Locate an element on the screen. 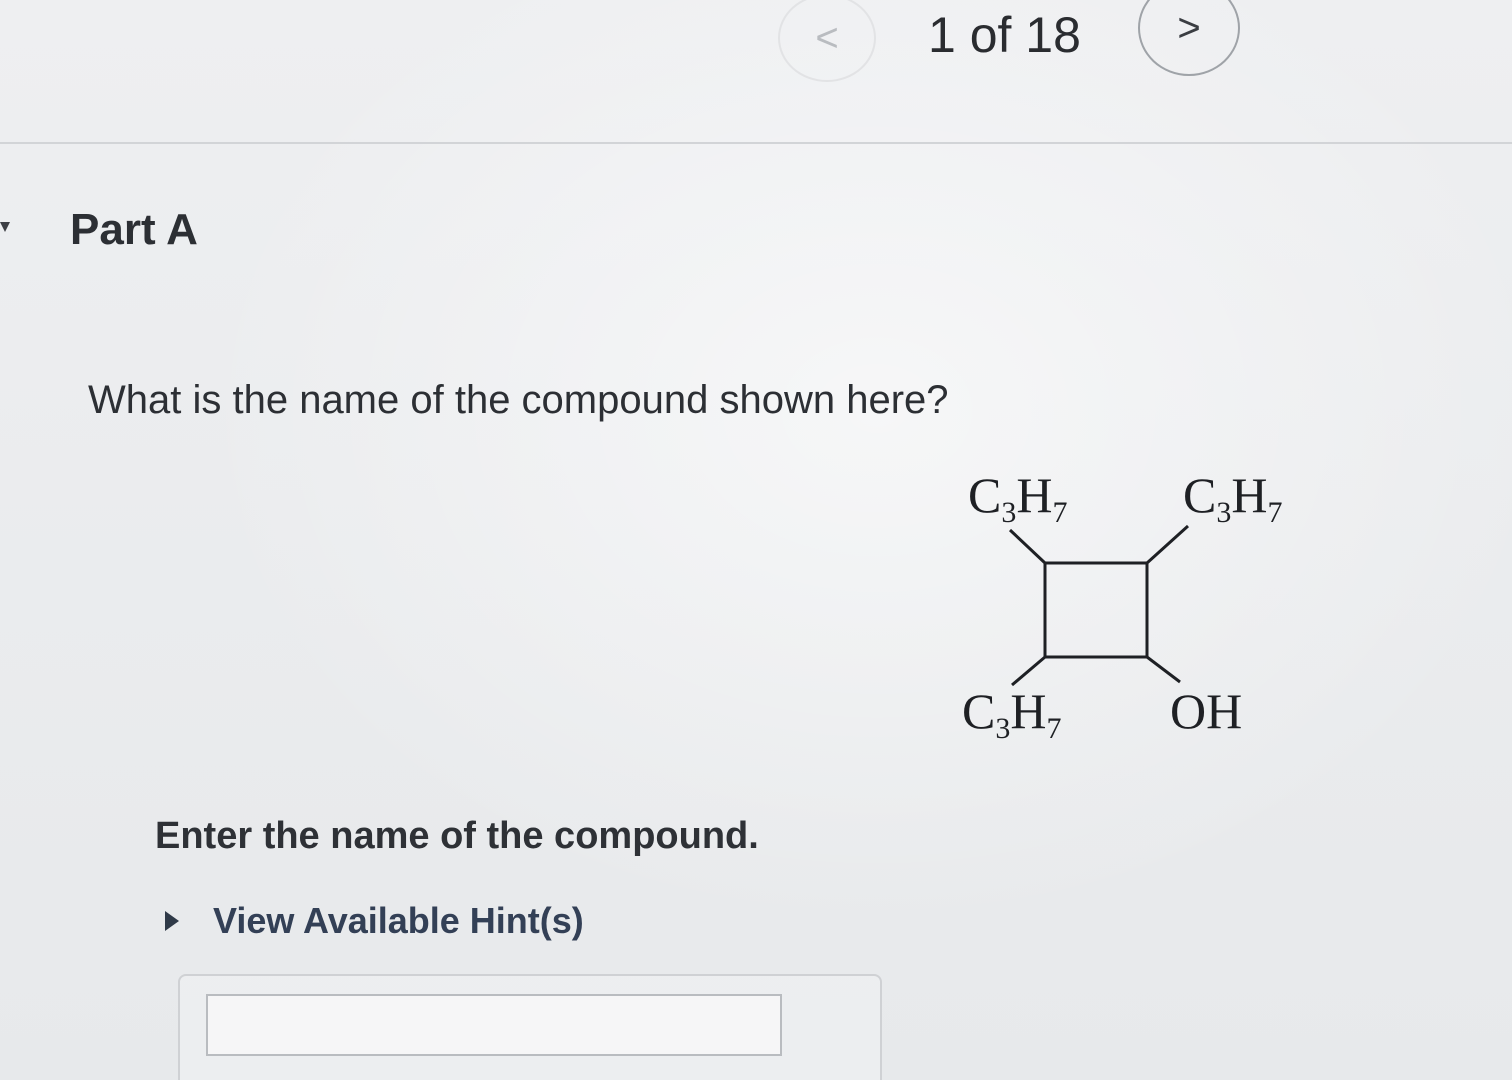 This screenshot has width=1512, height=1080. answer-instruction: Enter the name of the compound. is located at coordinates (457, 836).